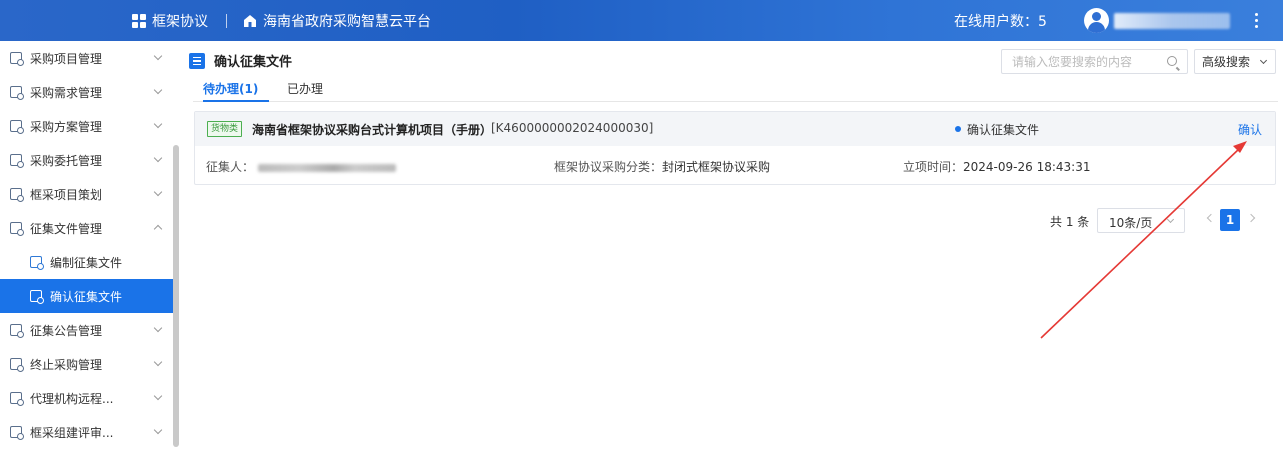 The height and width of the screenshot is (449, 1283). Describe the element at coordinates (1143, 240) in the screenshot. I see `annotation-arrow` at that location.